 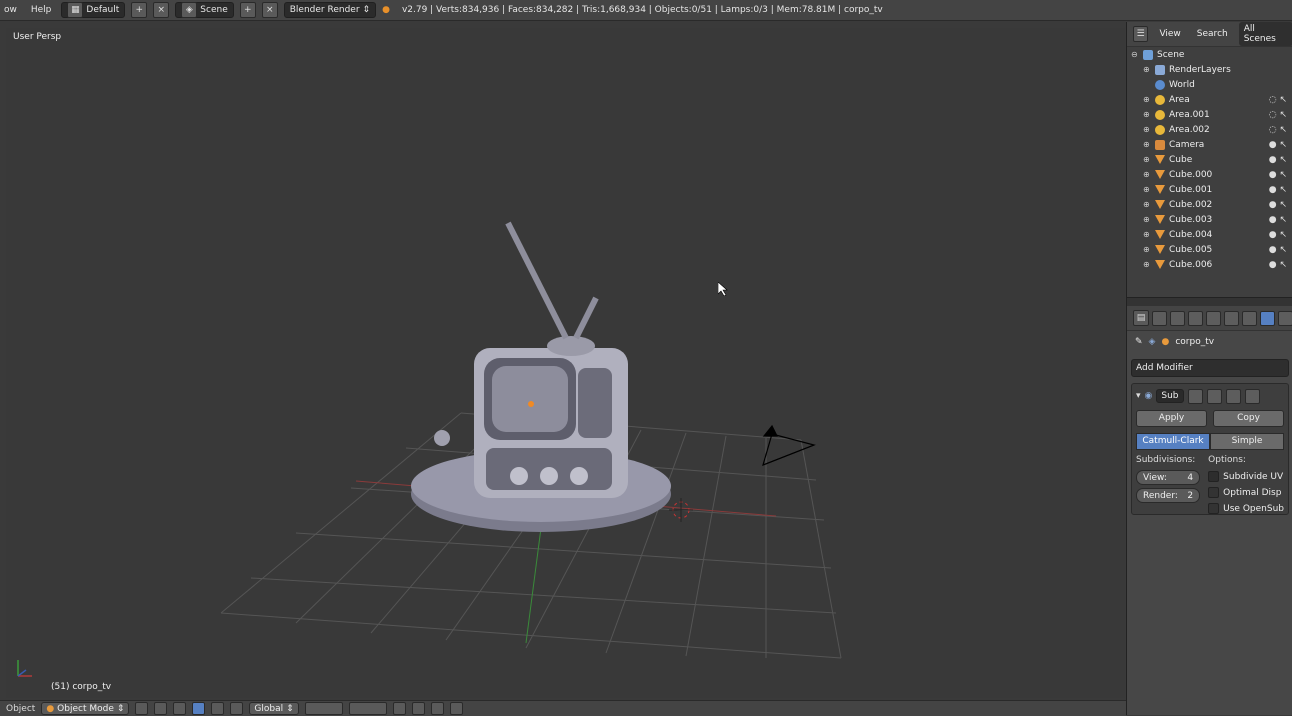 I want to click on outliner-tab-search: Search, so click(x=1212, y=34).